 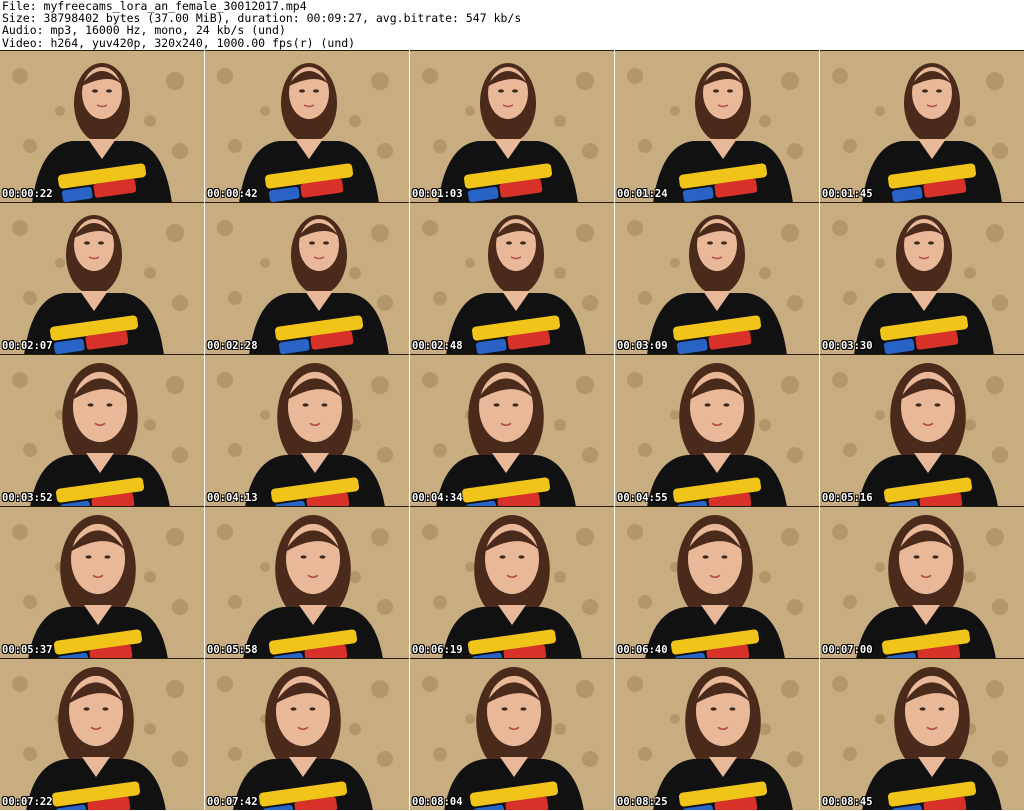 What do you see at coordinates (232, 346) in the screenshot?
I see `thumbnail-timestamp: 00:02:28` at bounding box center [232, 346].